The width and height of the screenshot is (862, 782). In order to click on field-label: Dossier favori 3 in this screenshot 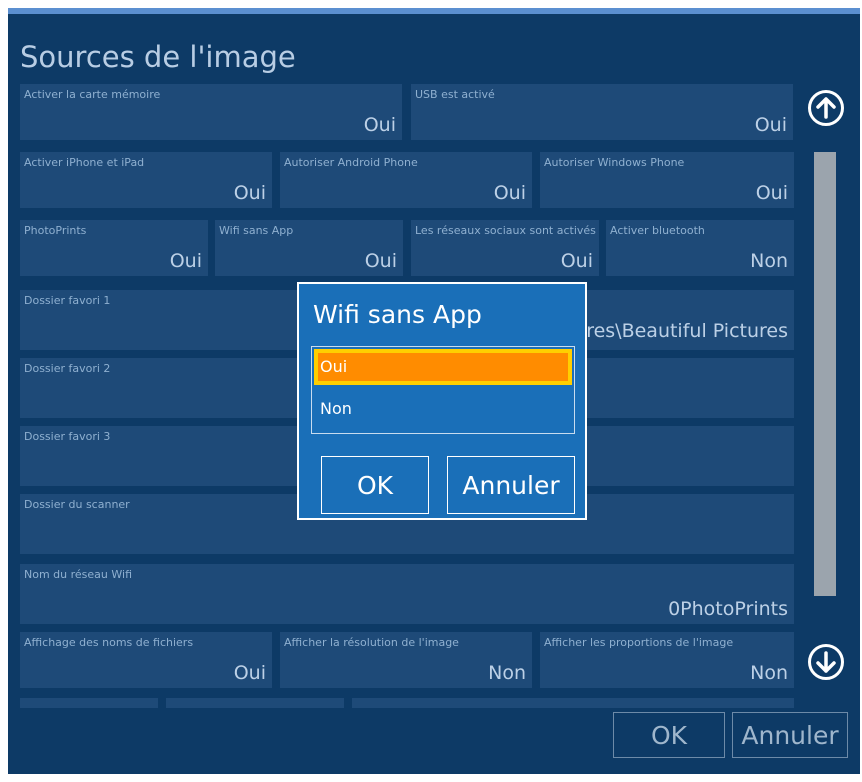, I will do `click(67, 436)`.